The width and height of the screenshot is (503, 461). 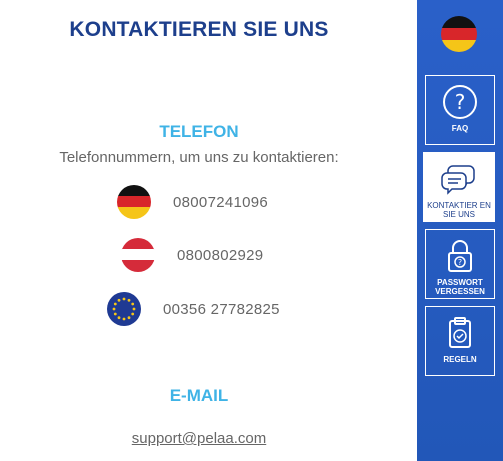 I want to click on sidebar-item-faq: ? FAQ, so click(x=460, y=110).